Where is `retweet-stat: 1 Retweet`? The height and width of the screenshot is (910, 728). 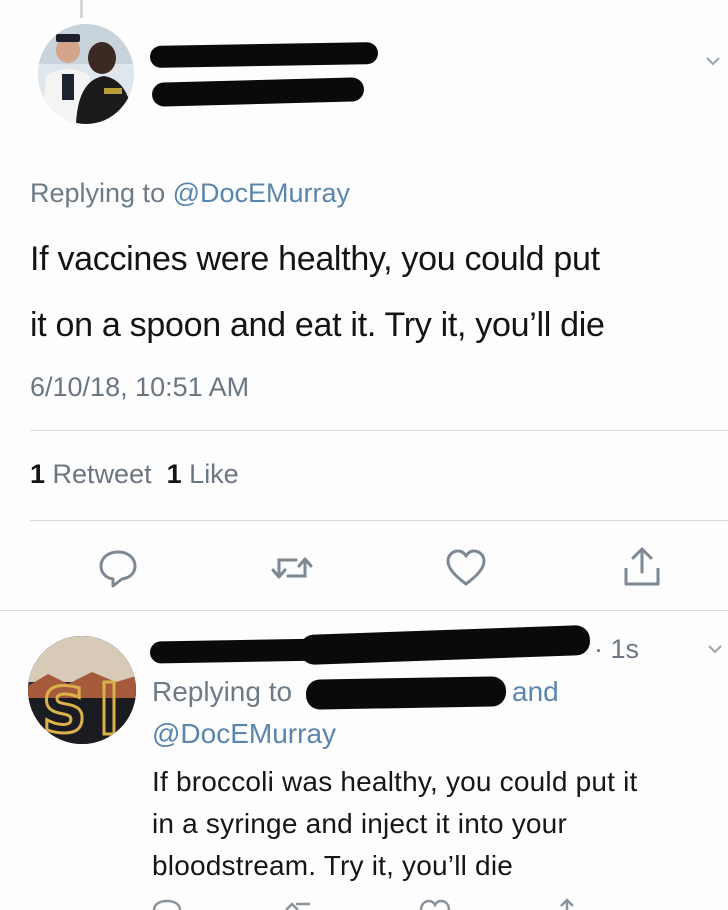
retweet-stat: 1 Retweet is located at coordinates (91, 474).